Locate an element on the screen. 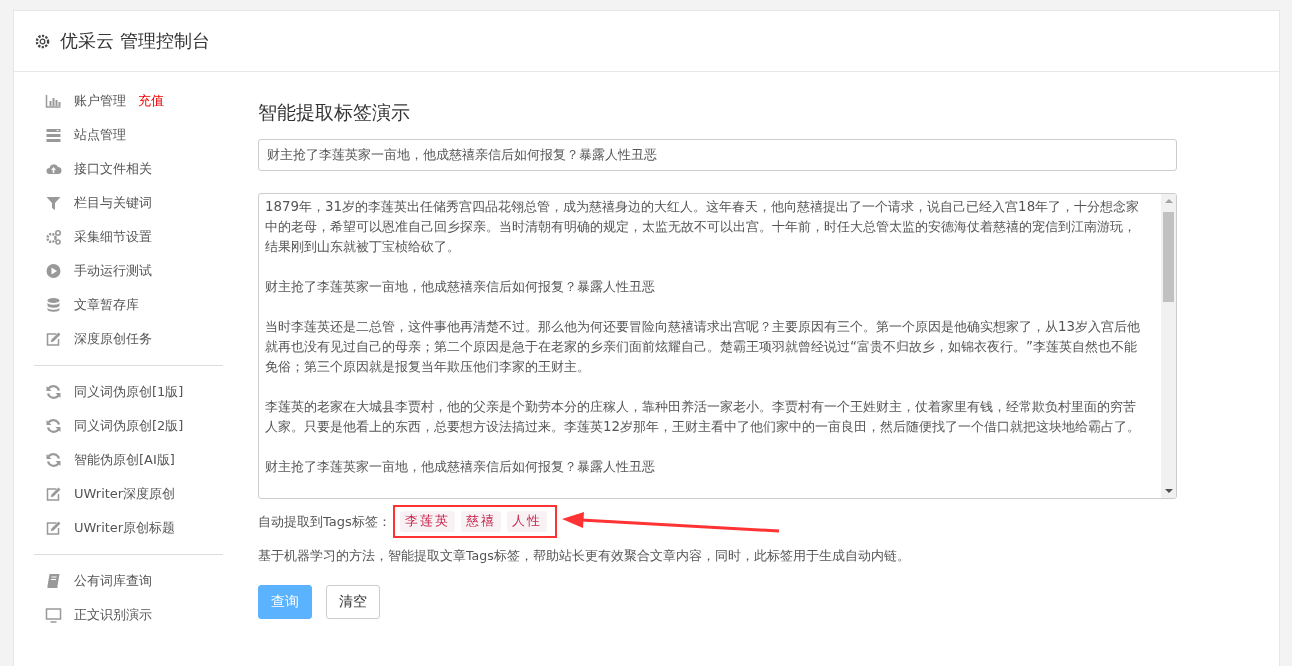 Image resolution: width=1292 pixels, height=666 pixels. sidebar-item: 文章暂存库 is located at coordinates (128, 305).